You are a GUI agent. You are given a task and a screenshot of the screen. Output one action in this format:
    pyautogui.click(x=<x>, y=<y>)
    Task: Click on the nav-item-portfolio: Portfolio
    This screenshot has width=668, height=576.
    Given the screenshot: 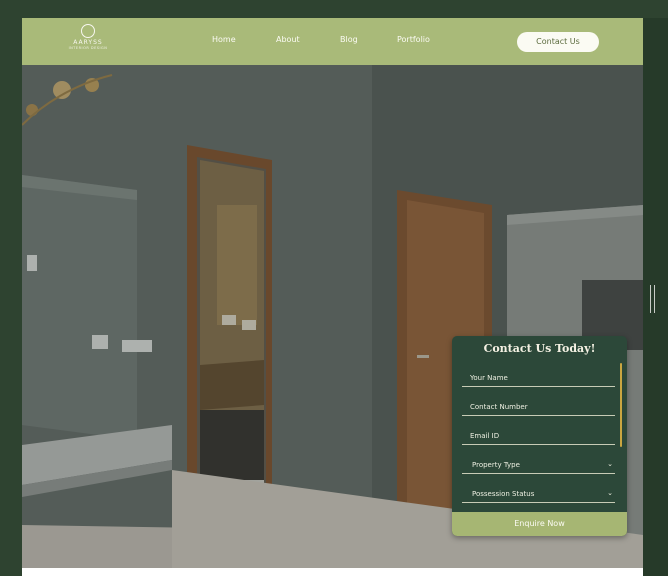 What is the action you would take?
    pyautogui.click(x=413, y=39)
    